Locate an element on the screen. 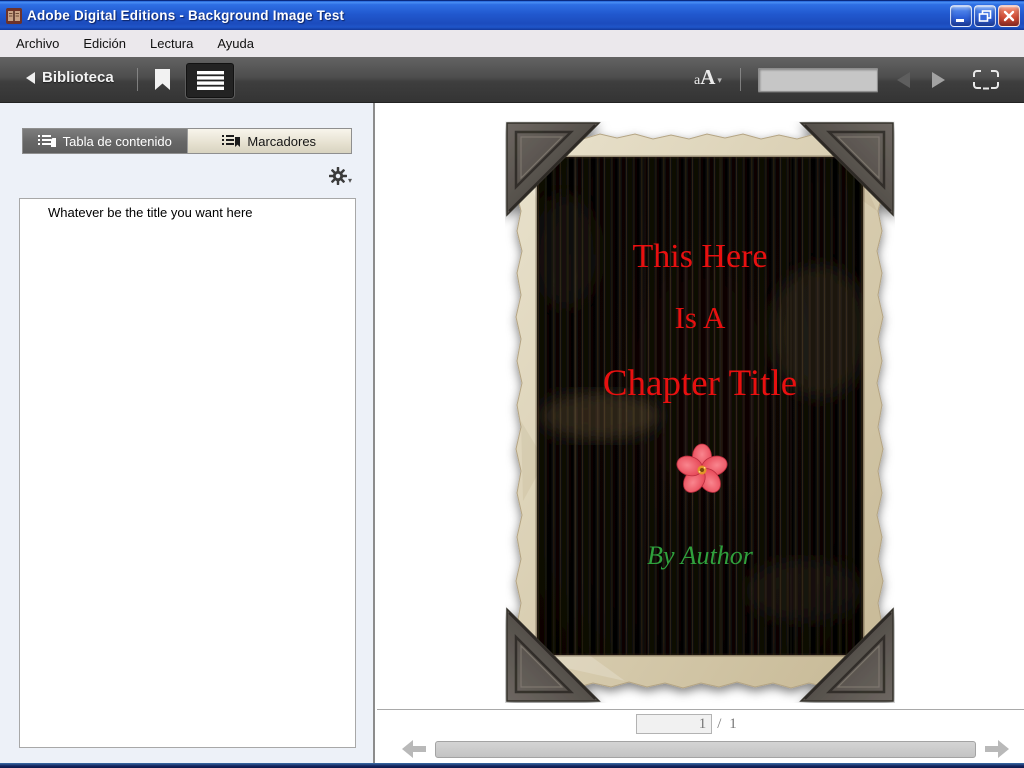  page-indicator: / 1 is located at coordinates (687, 724).